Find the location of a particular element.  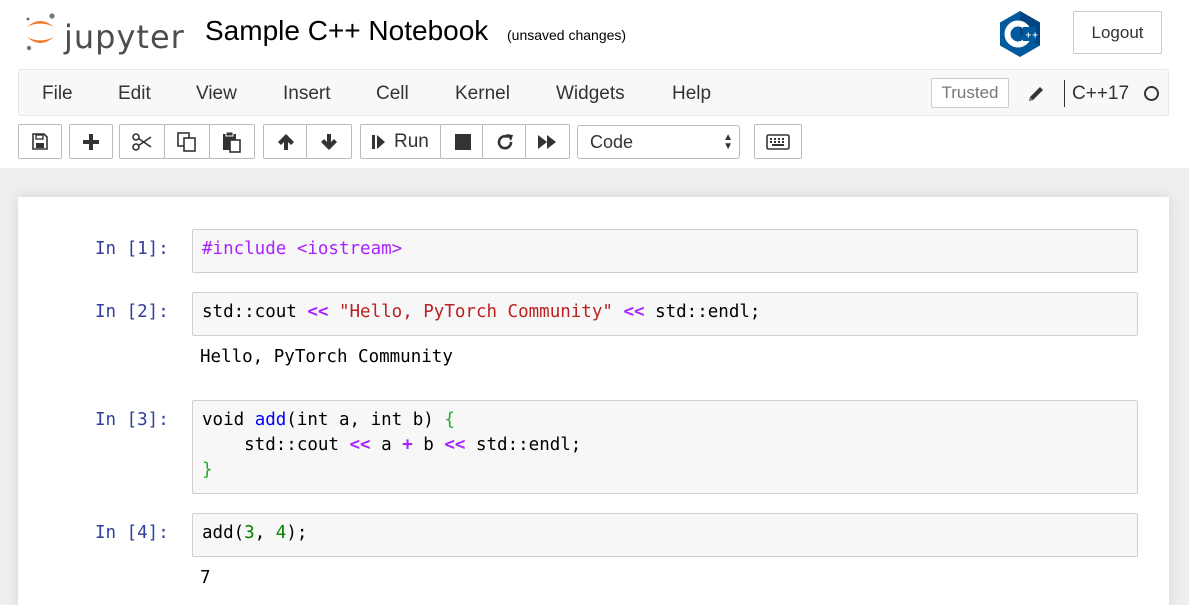

command-palette-button is located at coordinates (778, 141).